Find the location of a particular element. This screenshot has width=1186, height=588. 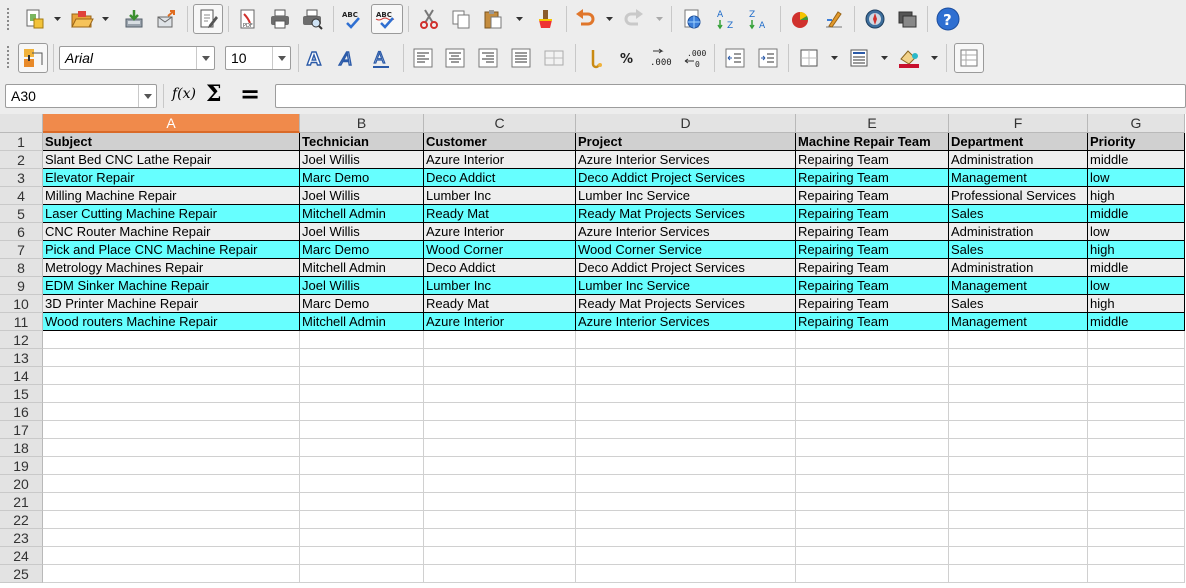

cell-f7: Sales is located at coordinates (1018, 250).